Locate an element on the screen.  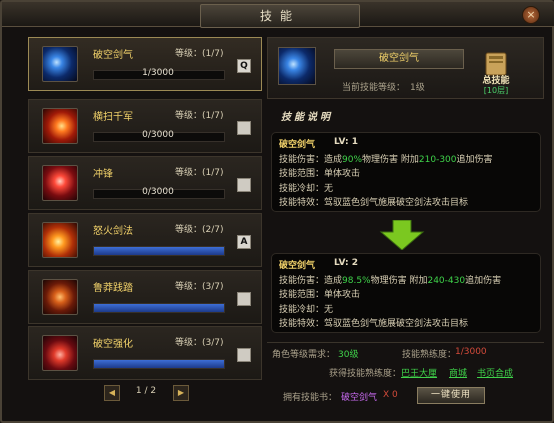
title-bar: 技能 × is located at coordinates (278, 15).